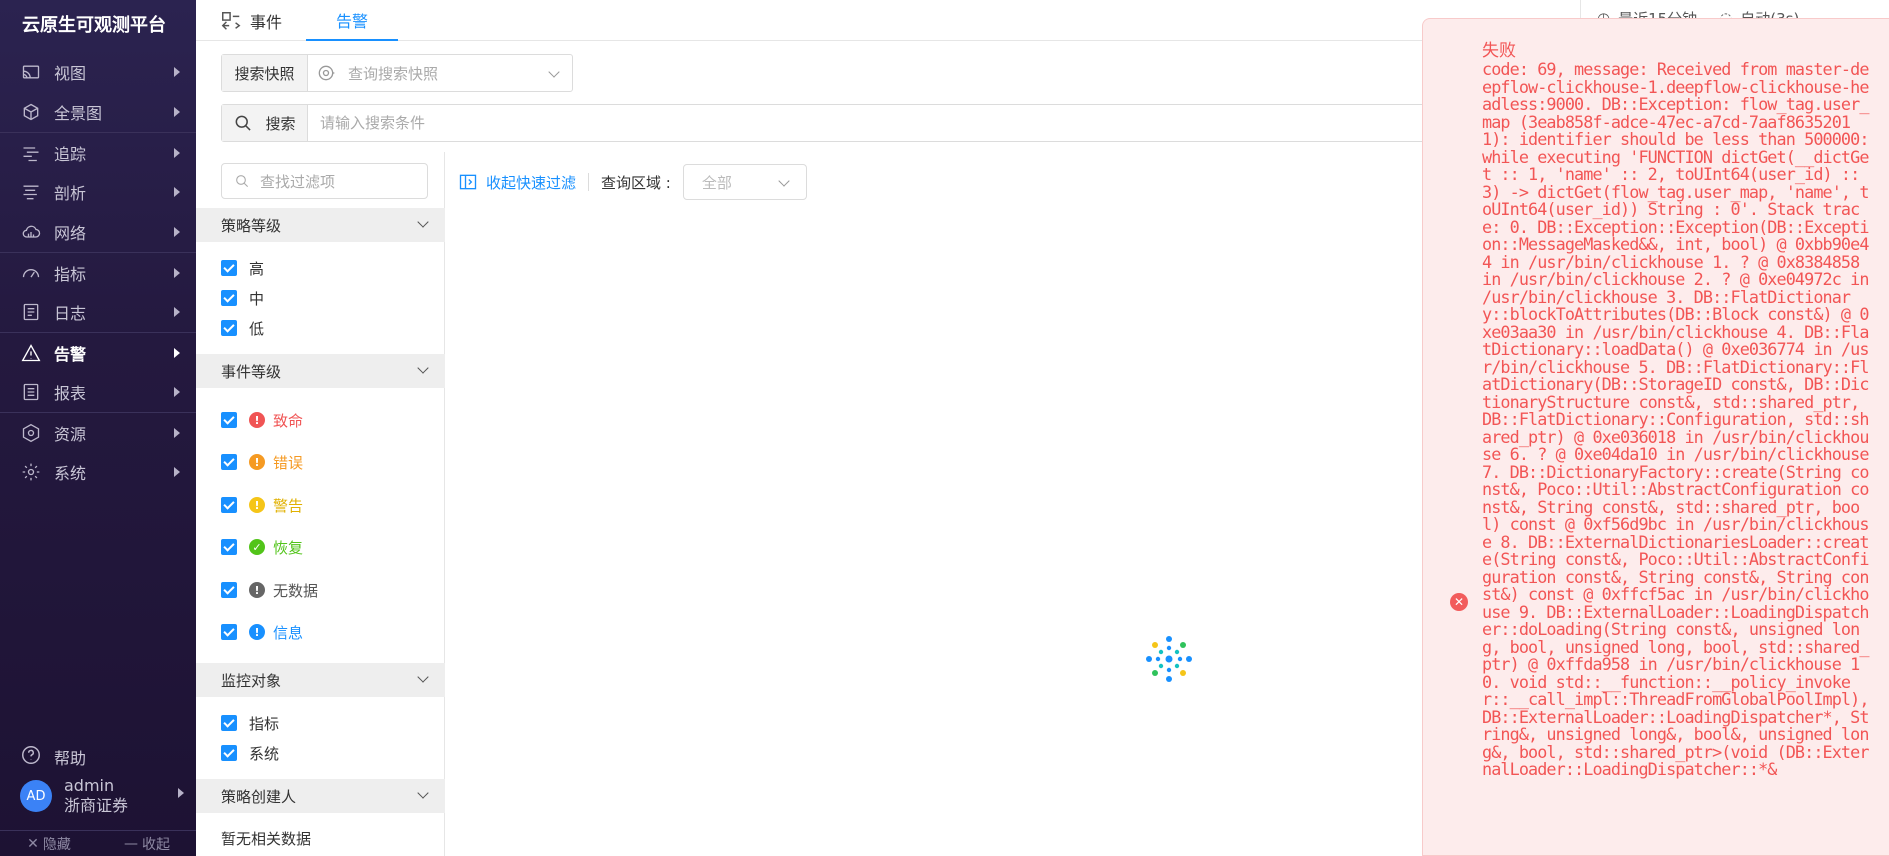  What do you see at coordinates (96, 805) in the screenshot?
I see `user-org: 浙商证券` at bounding box center [96, 805].